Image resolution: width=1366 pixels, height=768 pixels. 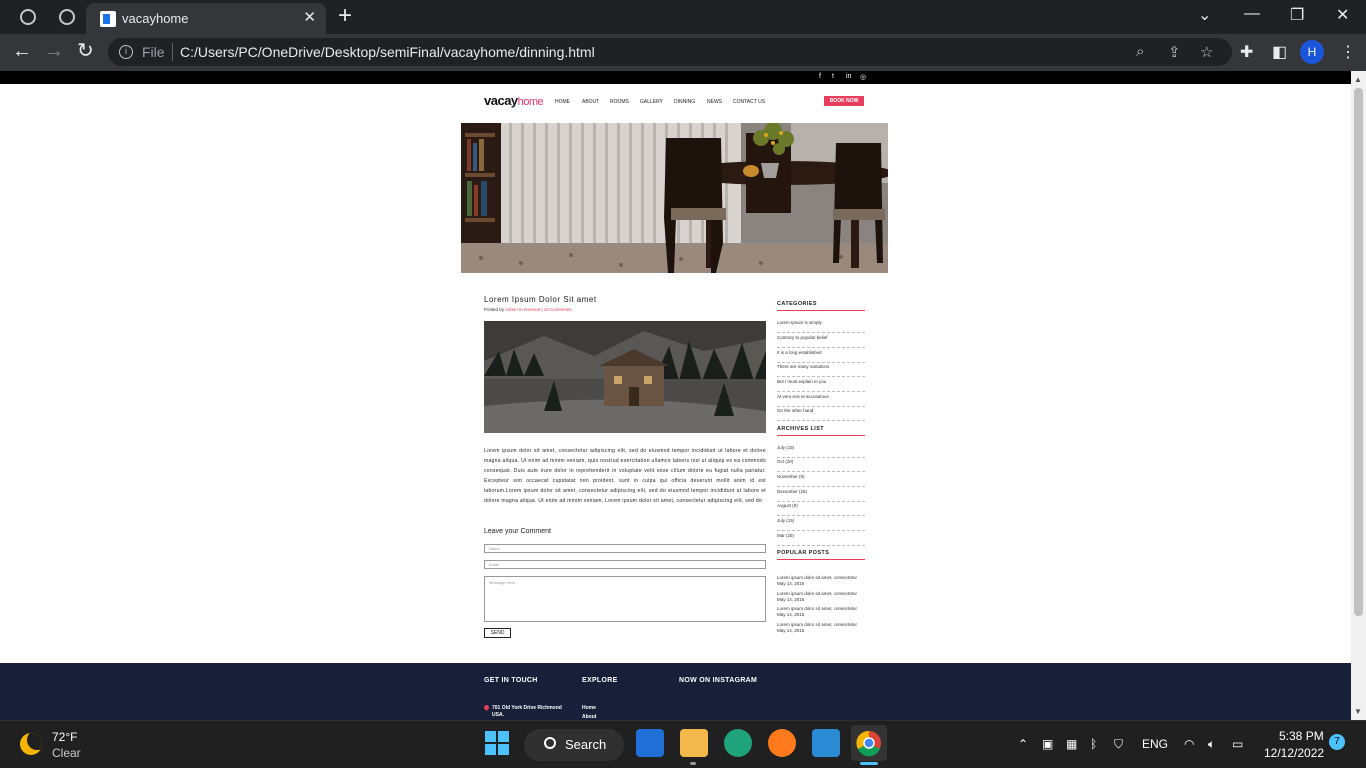 What do you see at coordinates (497, 743) in the screenshot?
I see `windows-start-icon` at bounding box center [497, 743].